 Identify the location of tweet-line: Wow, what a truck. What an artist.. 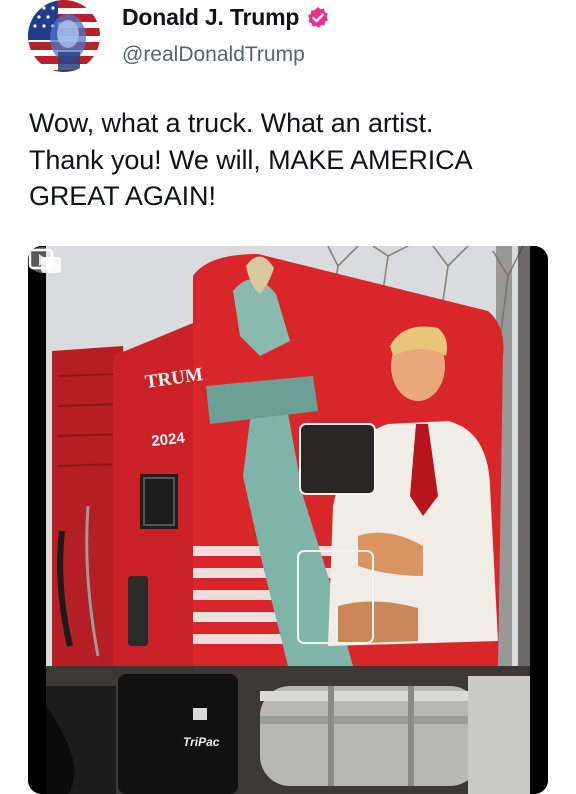
(231, 123).